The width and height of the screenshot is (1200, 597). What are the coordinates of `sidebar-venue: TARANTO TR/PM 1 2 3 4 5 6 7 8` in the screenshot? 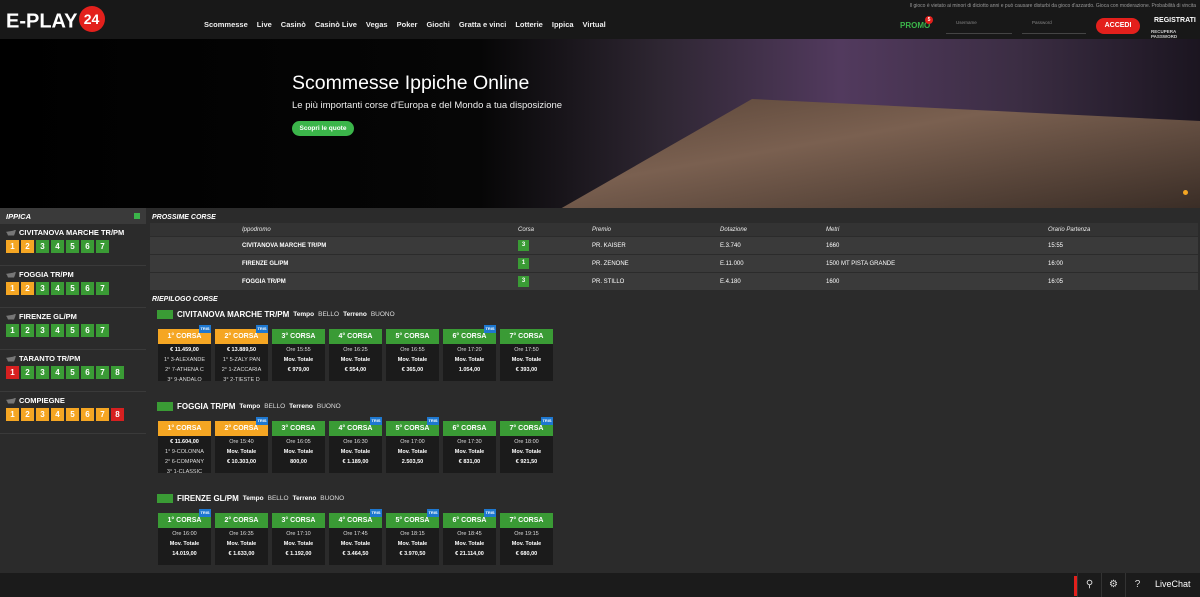 It's located at (73, 371).